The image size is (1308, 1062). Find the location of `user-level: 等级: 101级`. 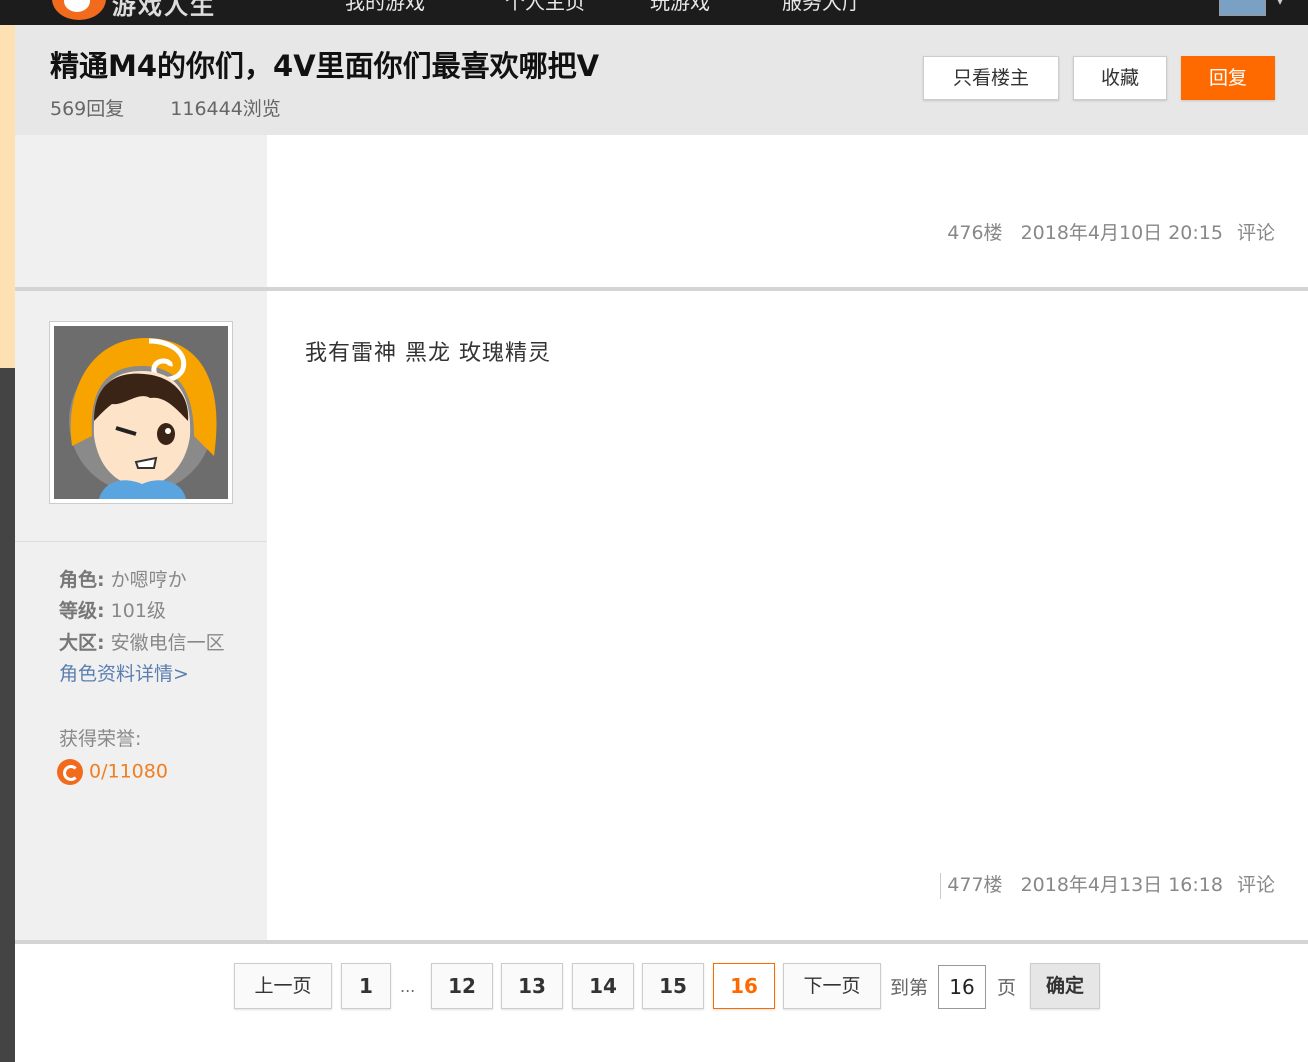

user-level: 等级: 101级 is located at coordinates (112, 609).